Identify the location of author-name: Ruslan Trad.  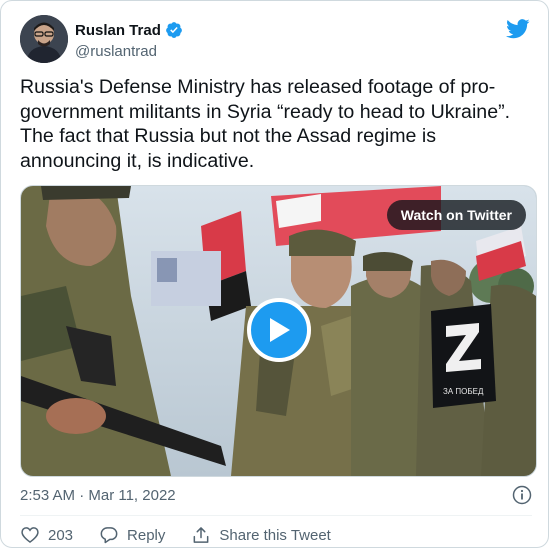
(118, 30).